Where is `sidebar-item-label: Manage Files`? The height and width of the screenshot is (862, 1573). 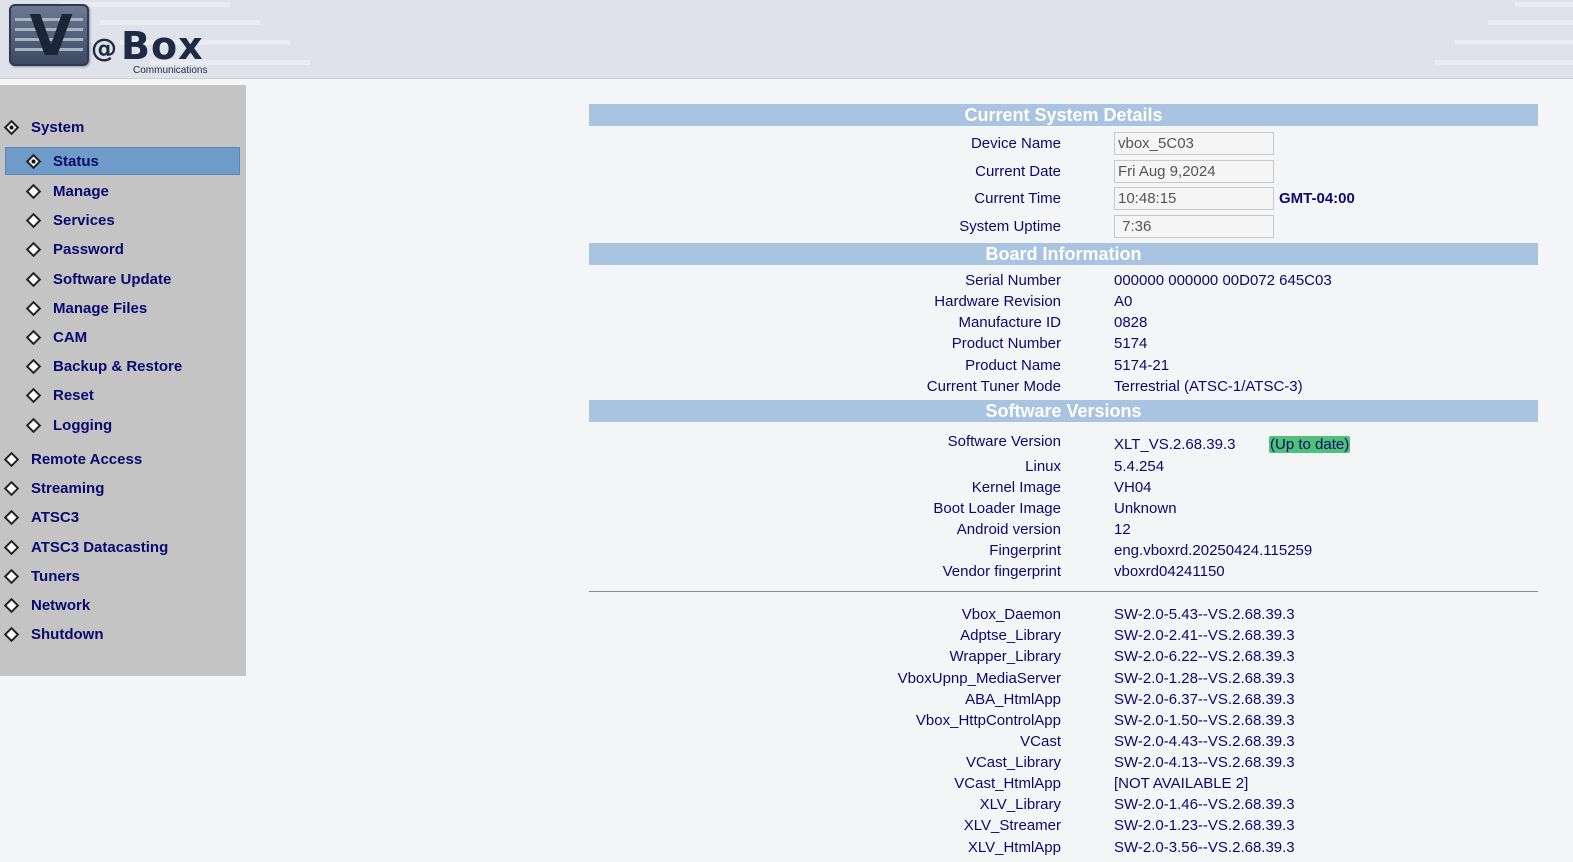
sidebar-item-label: Manage Files is located at coordinates (100, 308).